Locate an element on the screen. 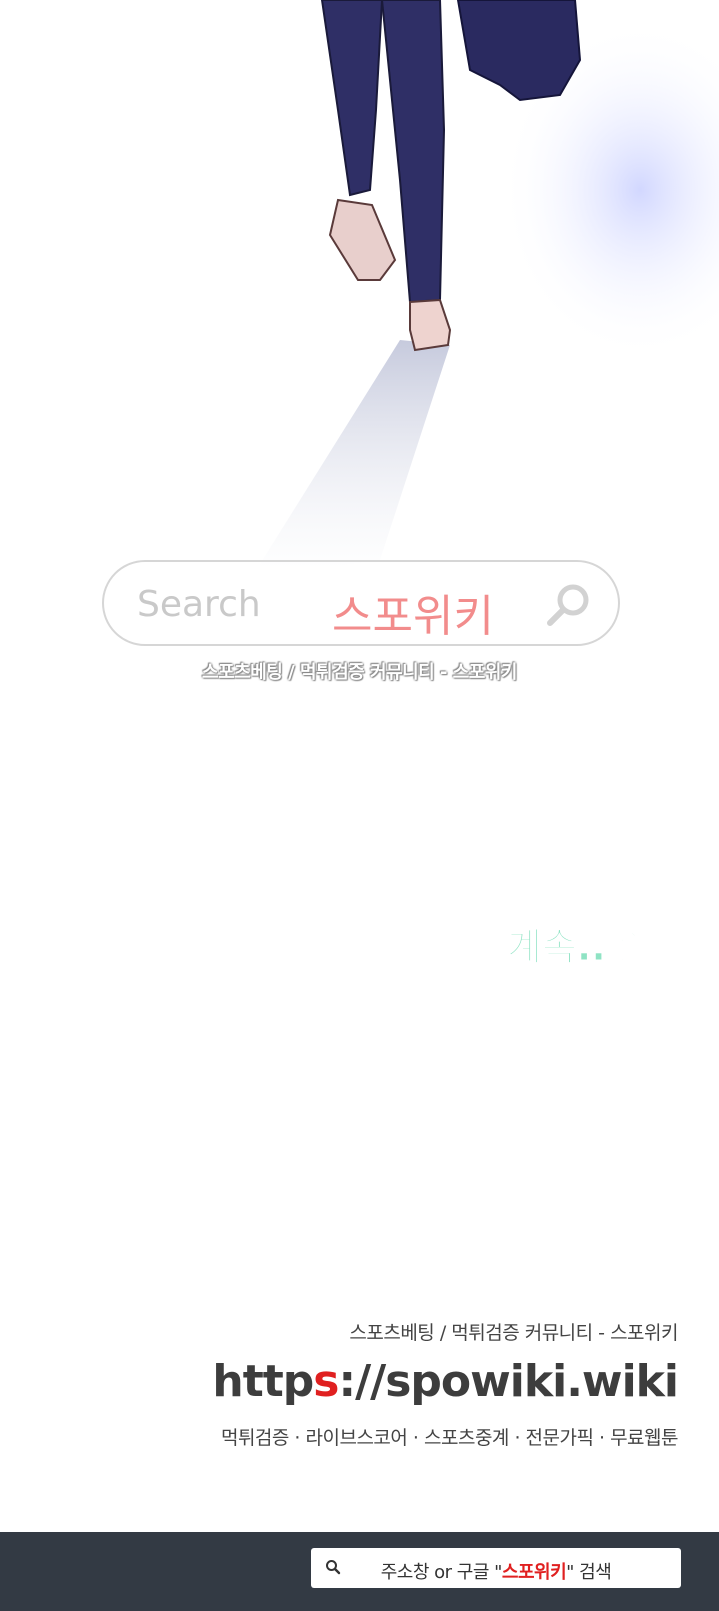 The height and width of the screenshot is (1611, 719). watermark-brand: 스포위키 is located at coordinates (413, 616).